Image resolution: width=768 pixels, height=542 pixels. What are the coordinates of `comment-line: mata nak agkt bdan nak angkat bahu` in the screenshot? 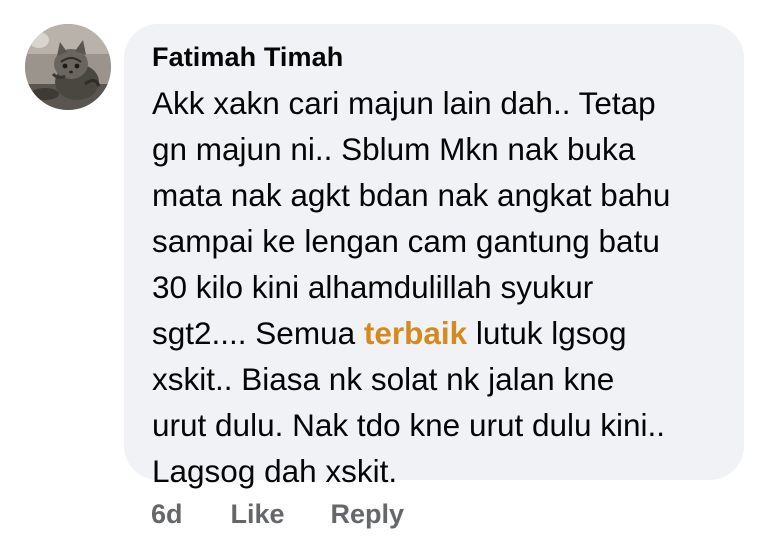 It's located at (438, 195).